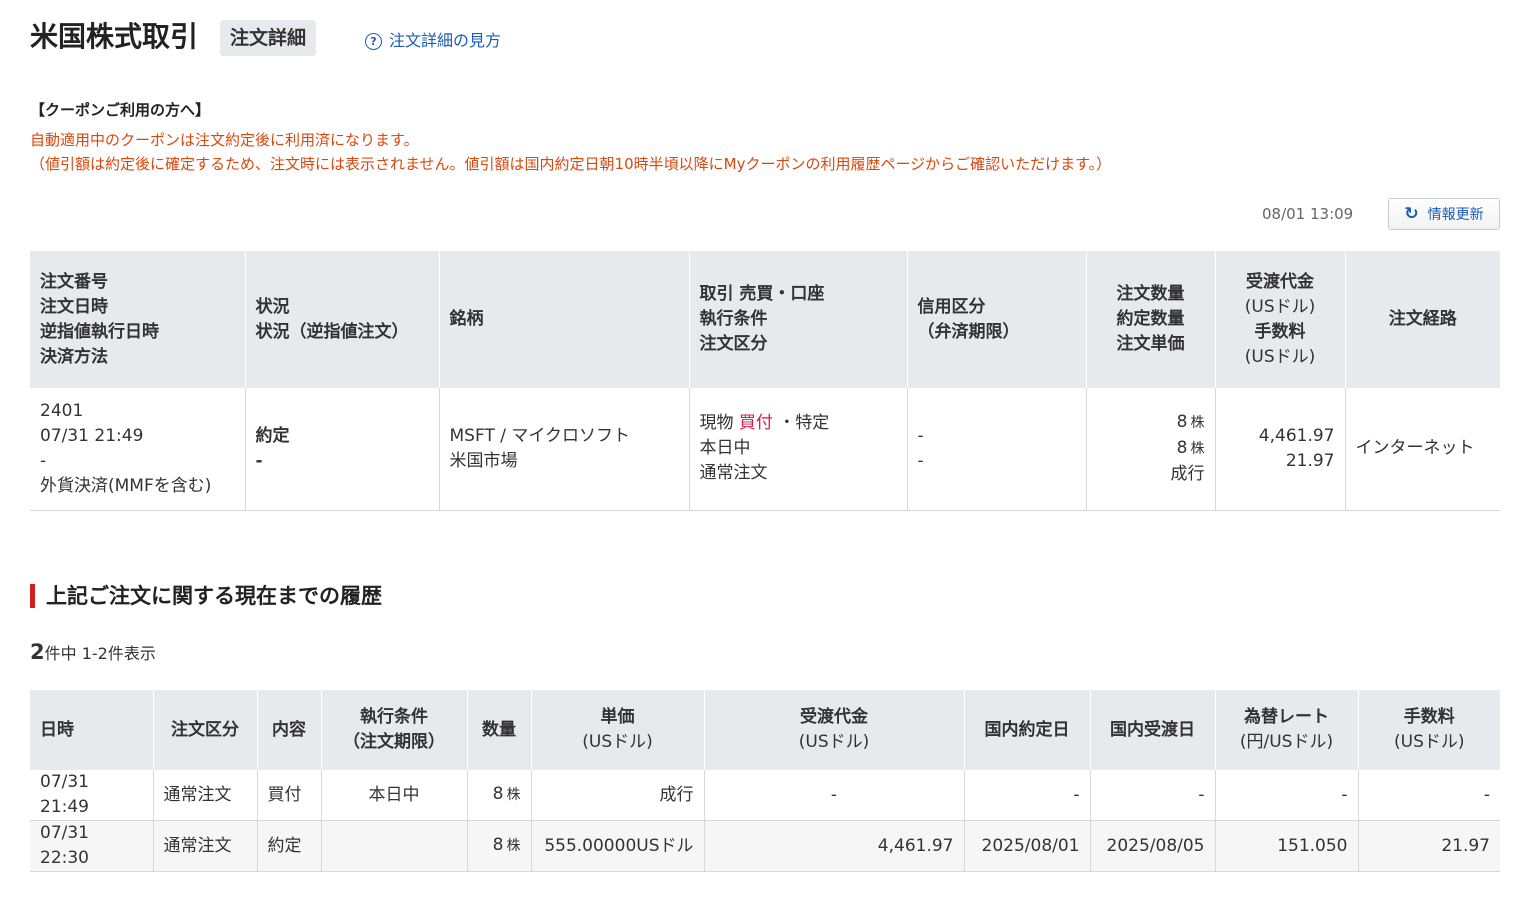 The width and height of the screenshot is (1530, 911). I want to click on history-header-domestic-settle-label: 国内受渡日, so click(1152, 729).